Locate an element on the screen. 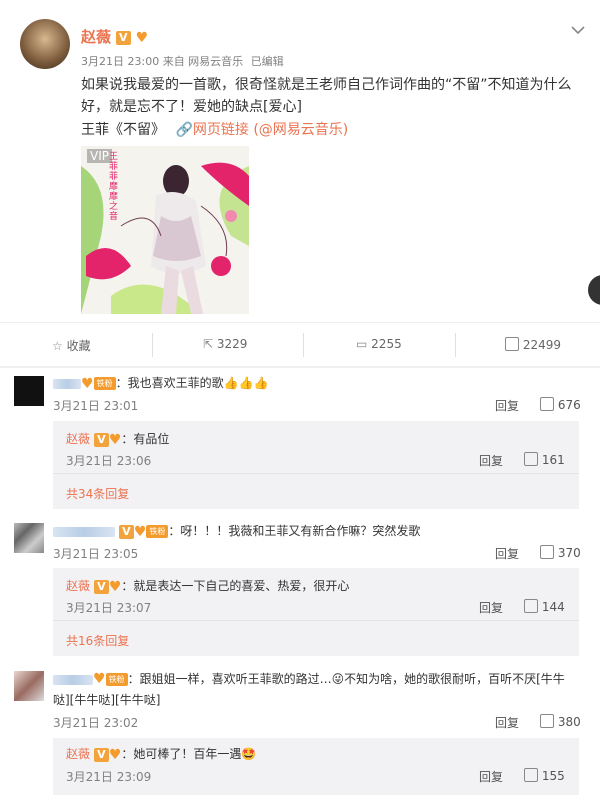 Image resolution: width=600 pixels, height=795 pixels. comment-icon: ▭ is located at coordinates (362, 344).